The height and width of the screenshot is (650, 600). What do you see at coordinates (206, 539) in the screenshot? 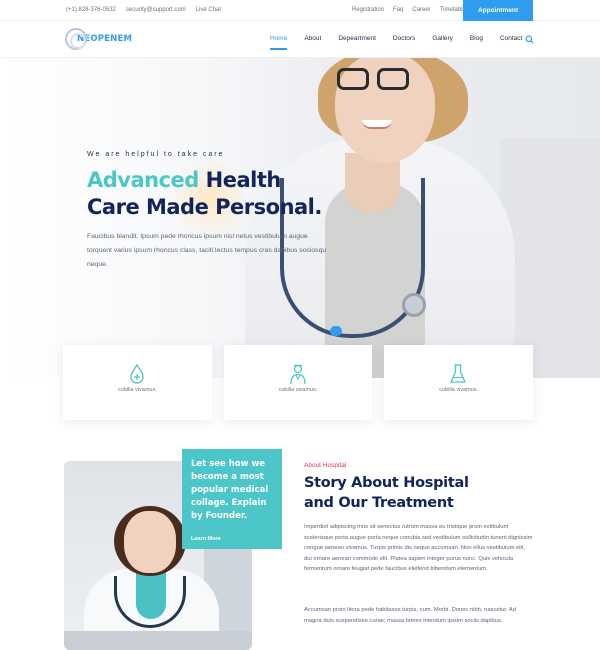
I see `learn-more-link: Learn More` at bounding box center [206, 539].